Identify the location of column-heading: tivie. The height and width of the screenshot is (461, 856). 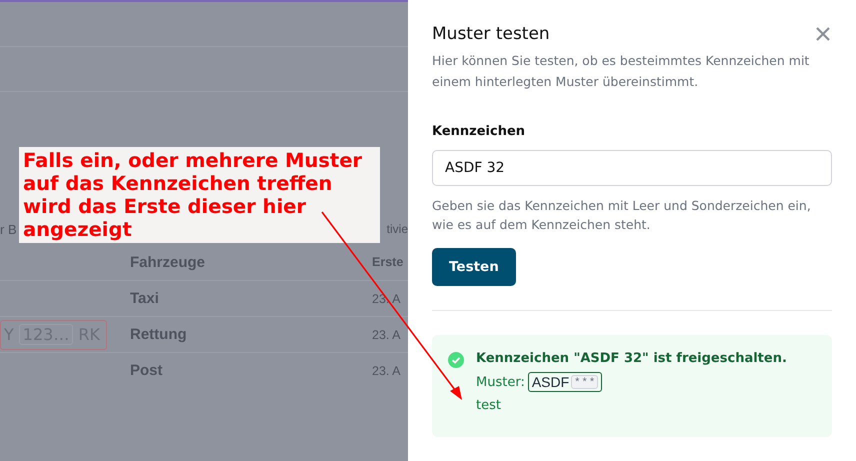
(397, 229).